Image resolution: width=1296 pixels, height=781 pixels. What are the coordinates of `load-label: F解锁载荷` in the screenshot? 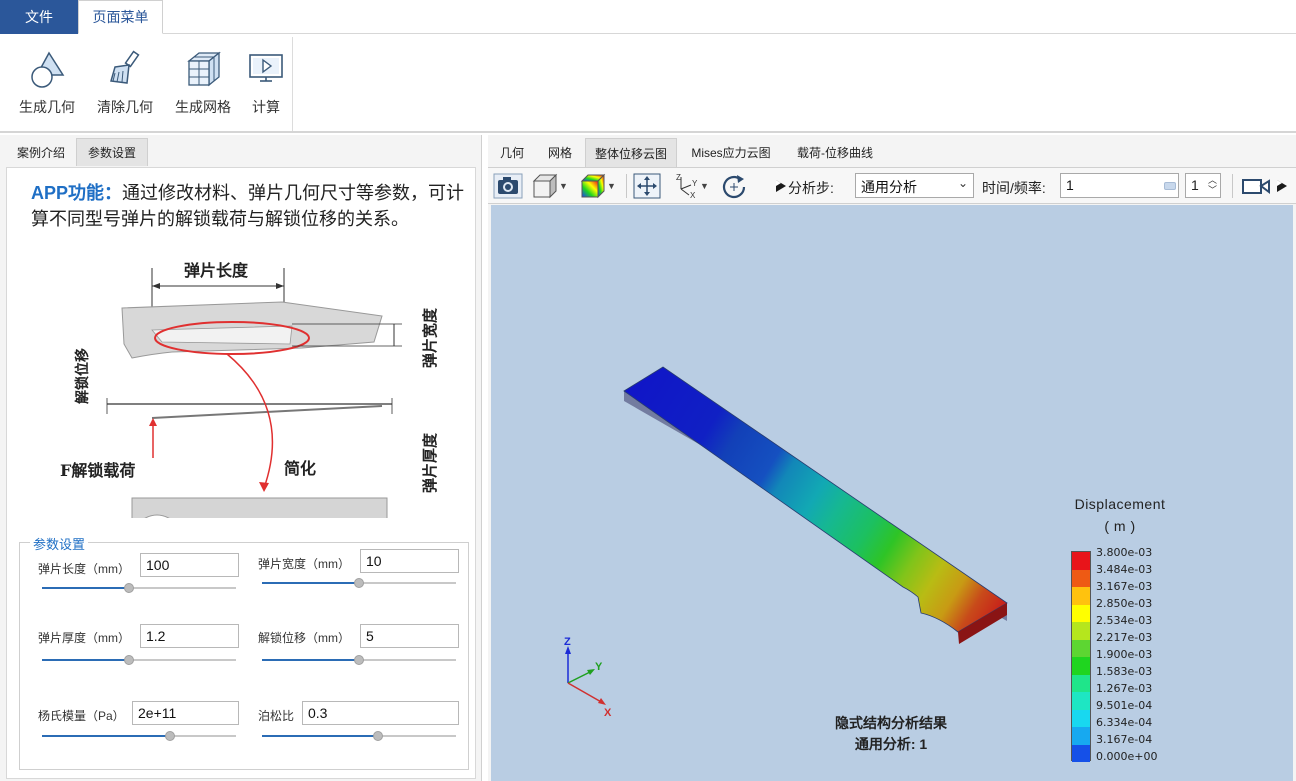 It's located at (97, 470).